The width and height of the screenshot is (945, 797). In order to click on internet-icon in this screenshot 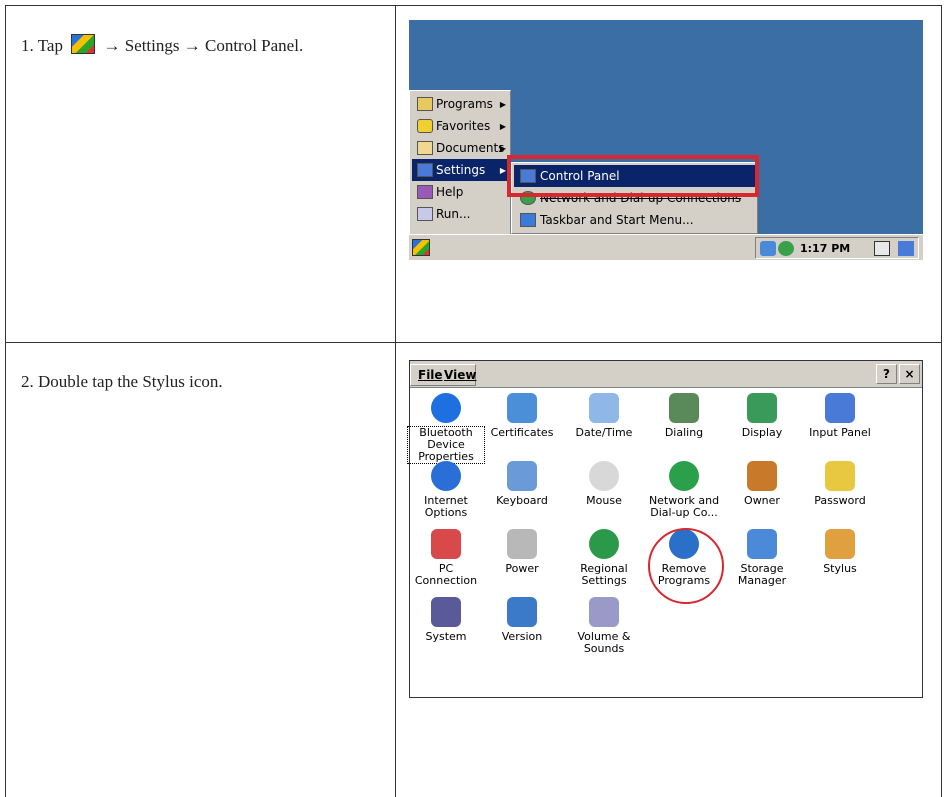, I will do `click(446, 476)`.